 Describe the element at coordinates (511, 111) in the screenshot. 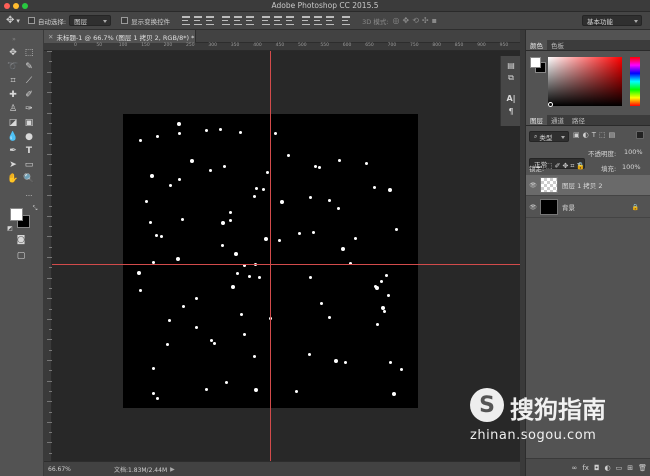

I see `paragraph-panel-icon: ¶` at that location.